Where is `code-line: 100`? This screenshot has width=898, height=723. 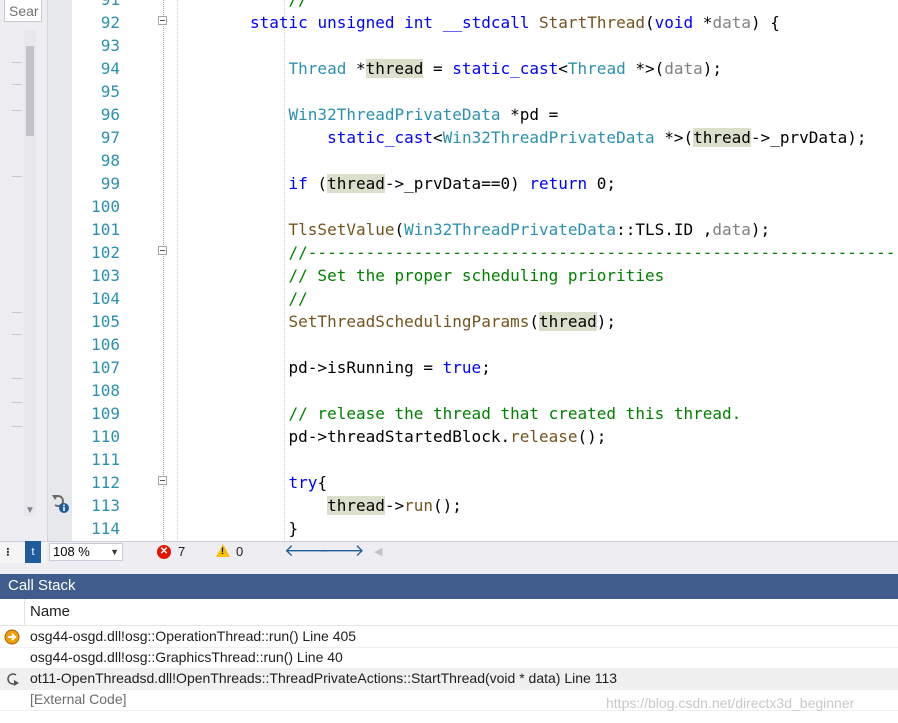
code-line: 100 is located at coordinates (485, 206).